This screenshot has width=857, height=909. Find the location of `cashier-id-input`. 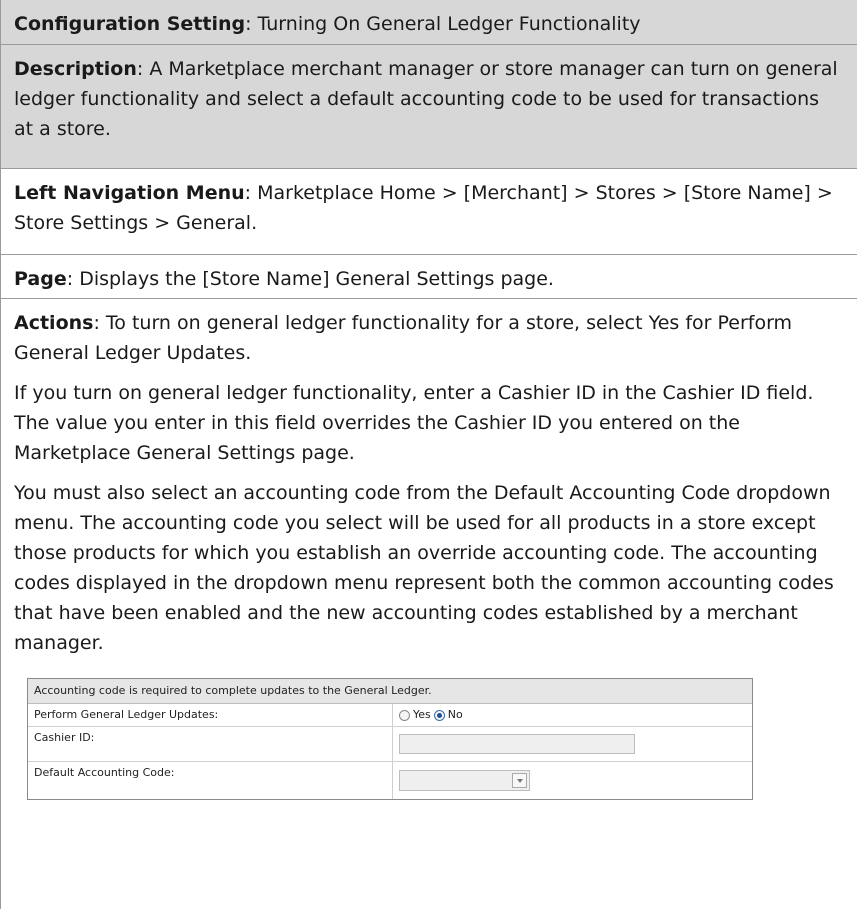

cashier-id-input is located at coordinates (517, 744).